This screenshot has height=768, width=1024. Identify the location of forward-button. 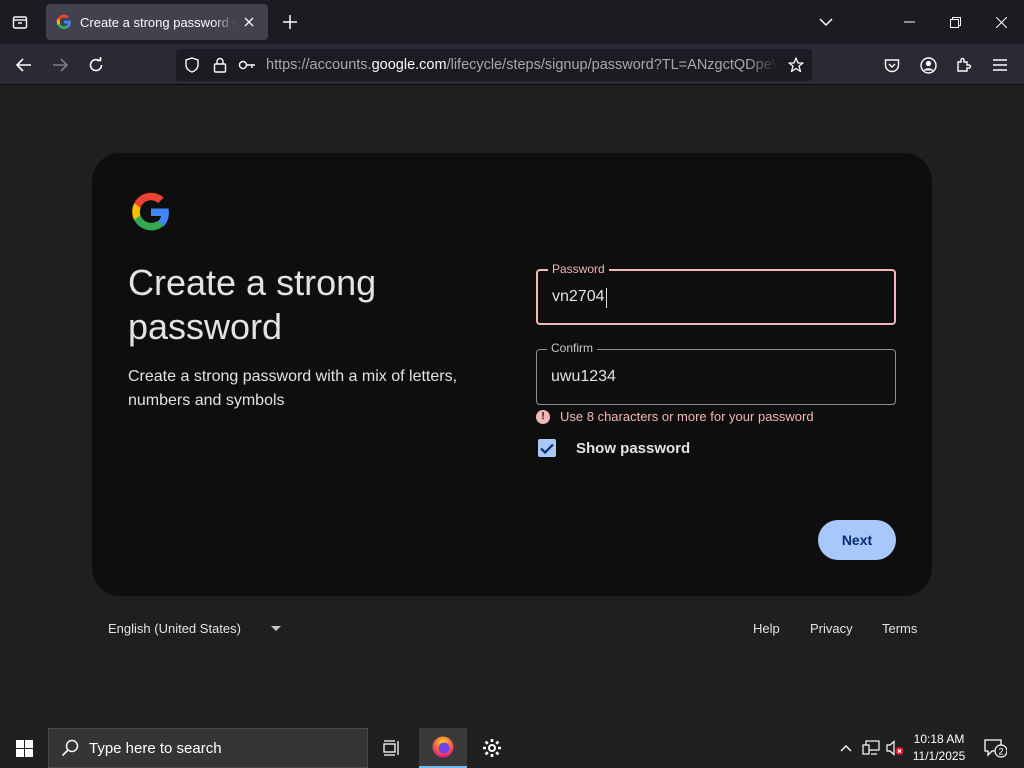
(60, 65).